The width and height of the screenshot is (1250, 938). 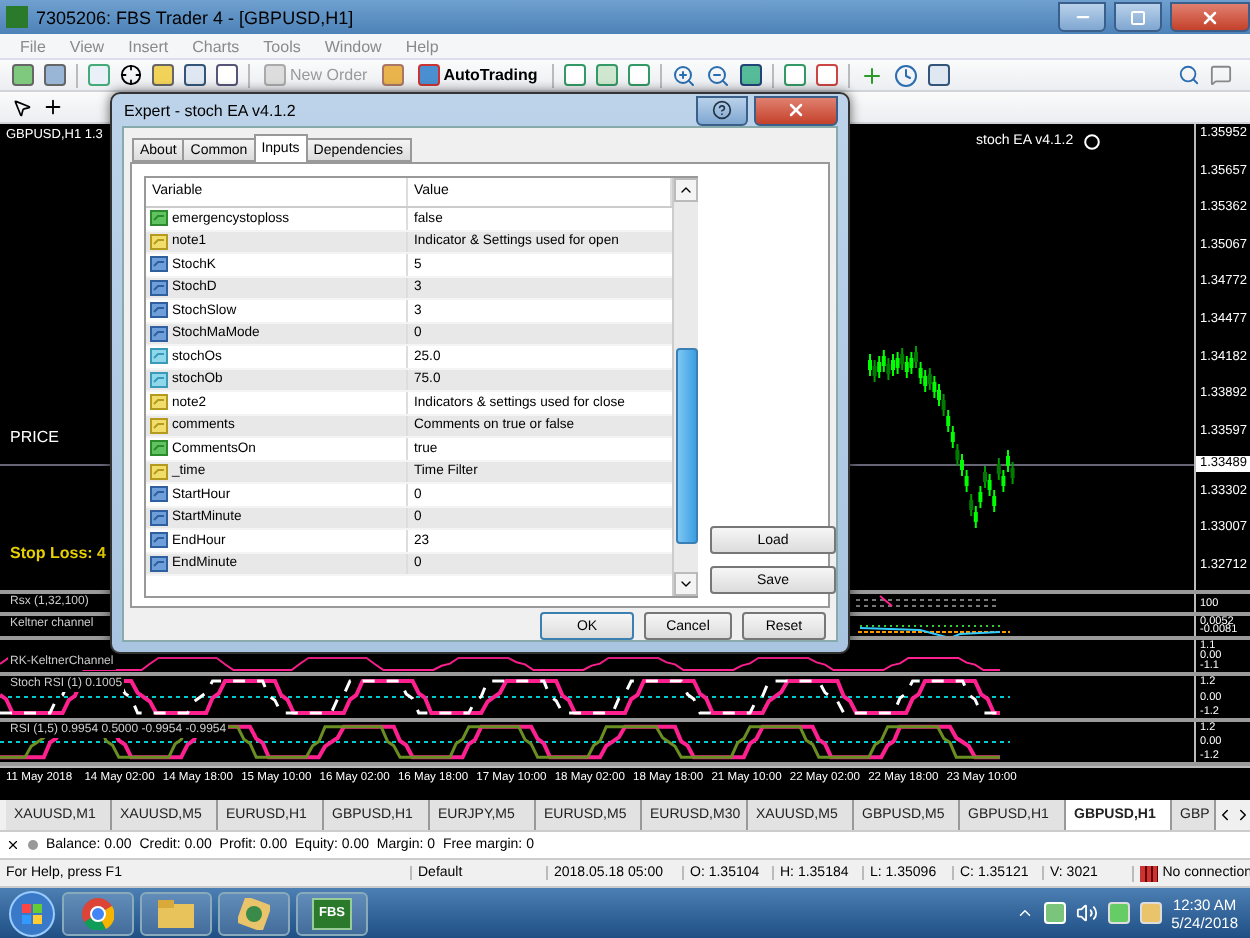 What do you see at coordinates (1225, 815) in the screenshot?
I see `scroll-left-icon` at bounding box center [1225, 815].